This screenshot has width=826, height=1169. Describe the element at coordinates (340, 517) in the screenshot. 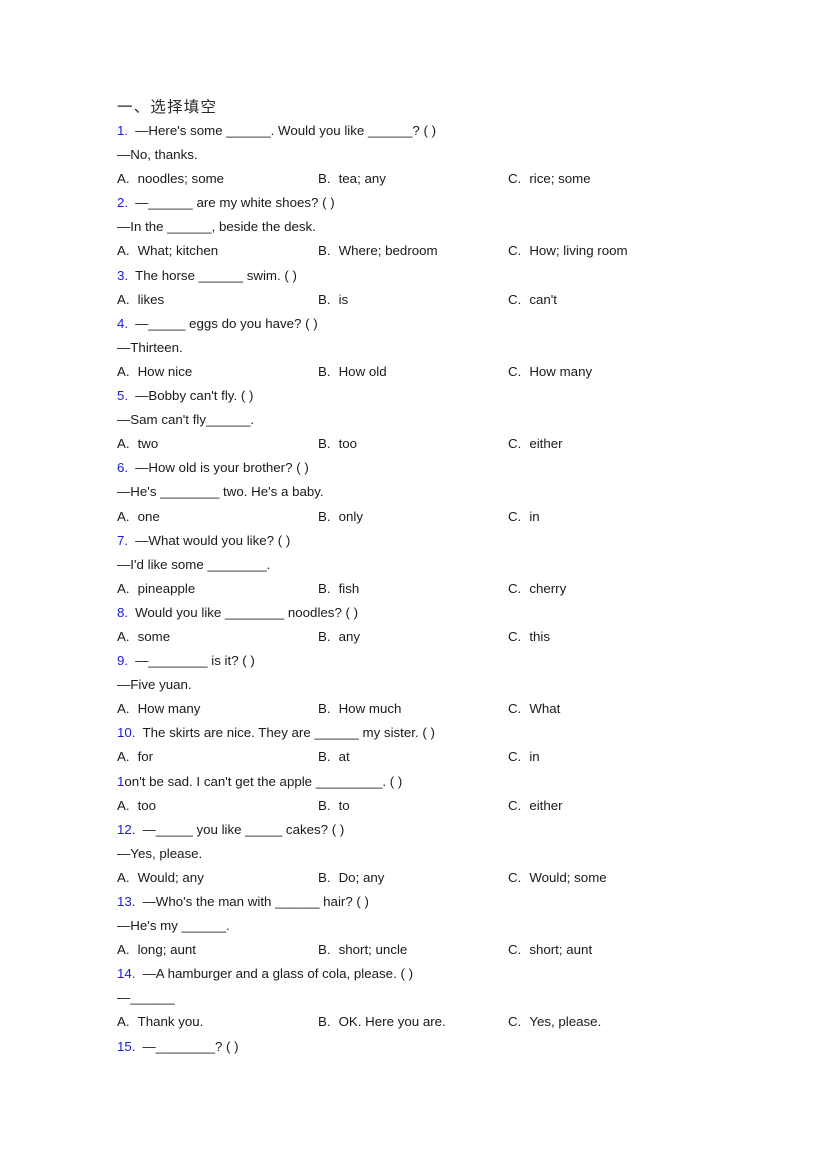

I see `option-b: B. only` at that location.